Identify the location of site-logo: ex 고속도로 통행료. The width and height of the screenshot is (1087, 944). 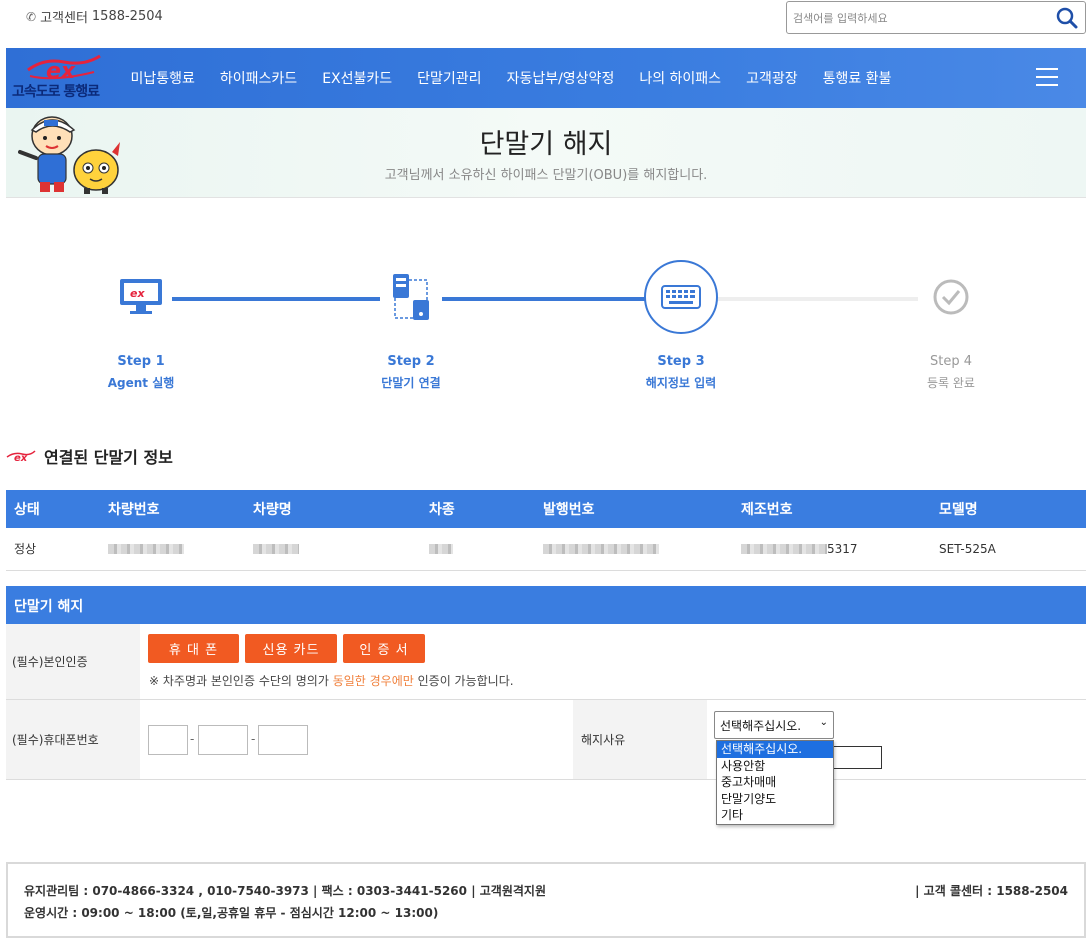
(66, 78).